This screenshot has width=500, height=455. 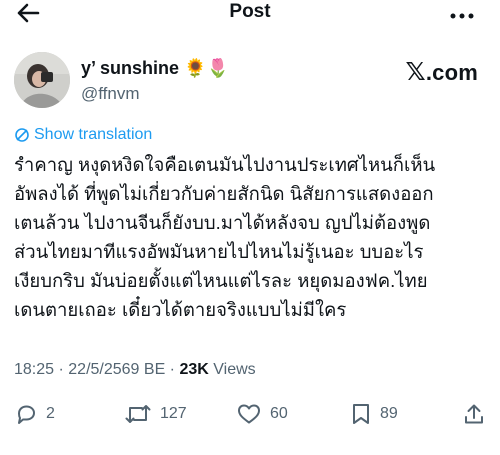 What do you see at coordinates (173, 413) in the screenshot?
I see `repost-count: 127` at bounding box center [173, 413].